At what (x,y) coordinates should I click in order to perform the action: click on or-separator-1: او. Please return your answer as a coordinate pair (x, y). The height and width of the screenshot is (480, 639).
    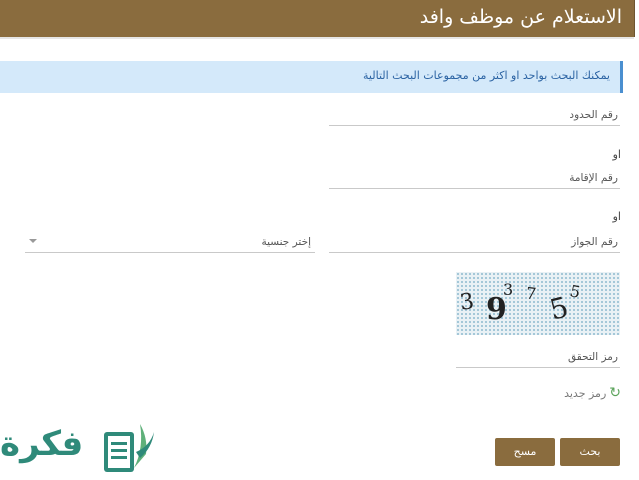
    Looking at the image, I should click on (616, 154).